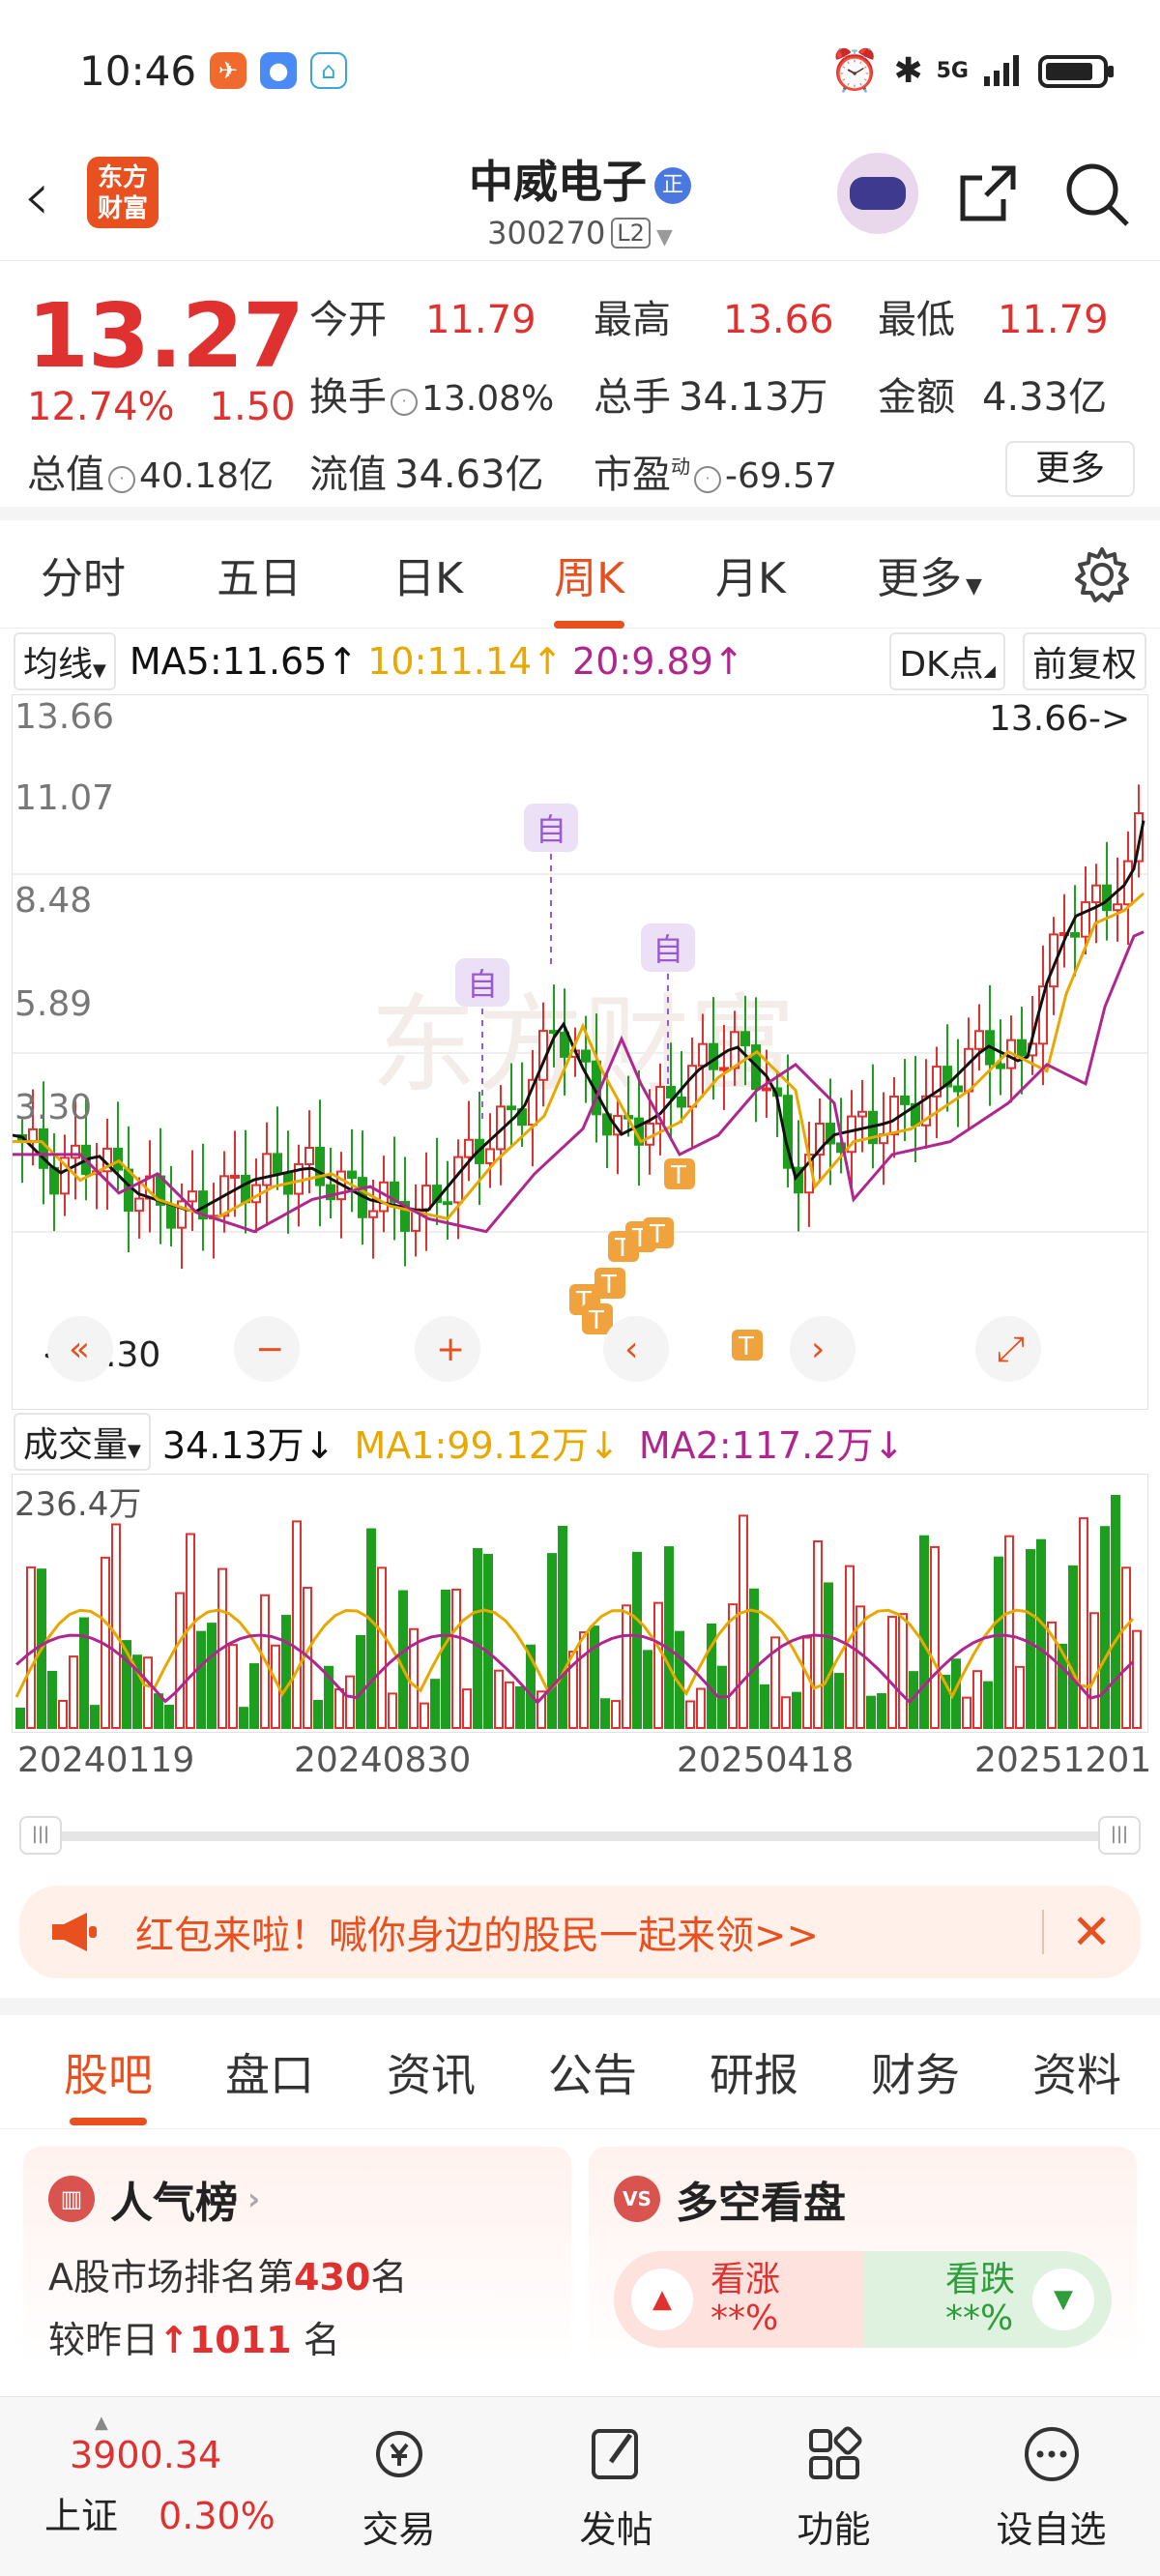 This screenshot has width=1160, height=2576. I want to click on tab-profile: 资料, so click(1077, 2072).